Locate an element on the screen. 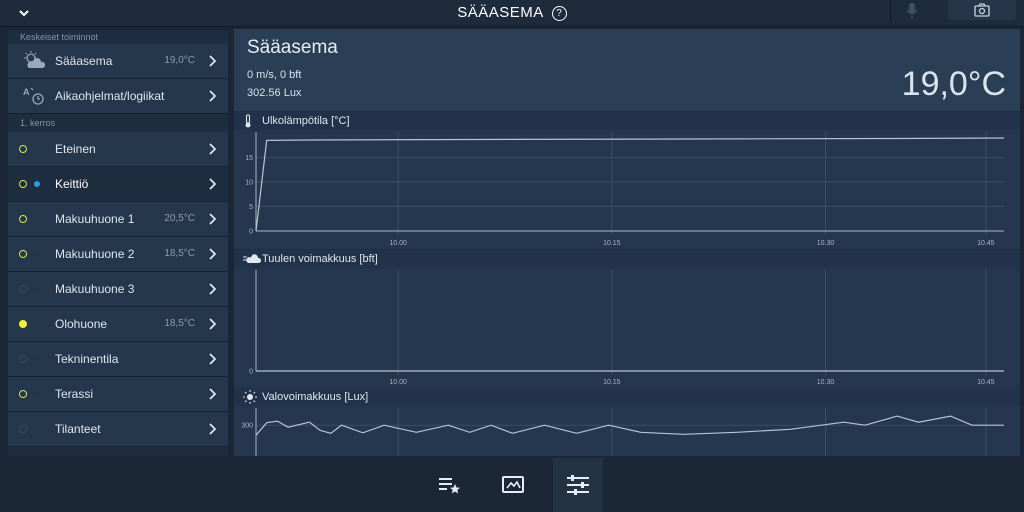 The image size is (1024, 512). settings-icon is located at coordinates (578, 485).